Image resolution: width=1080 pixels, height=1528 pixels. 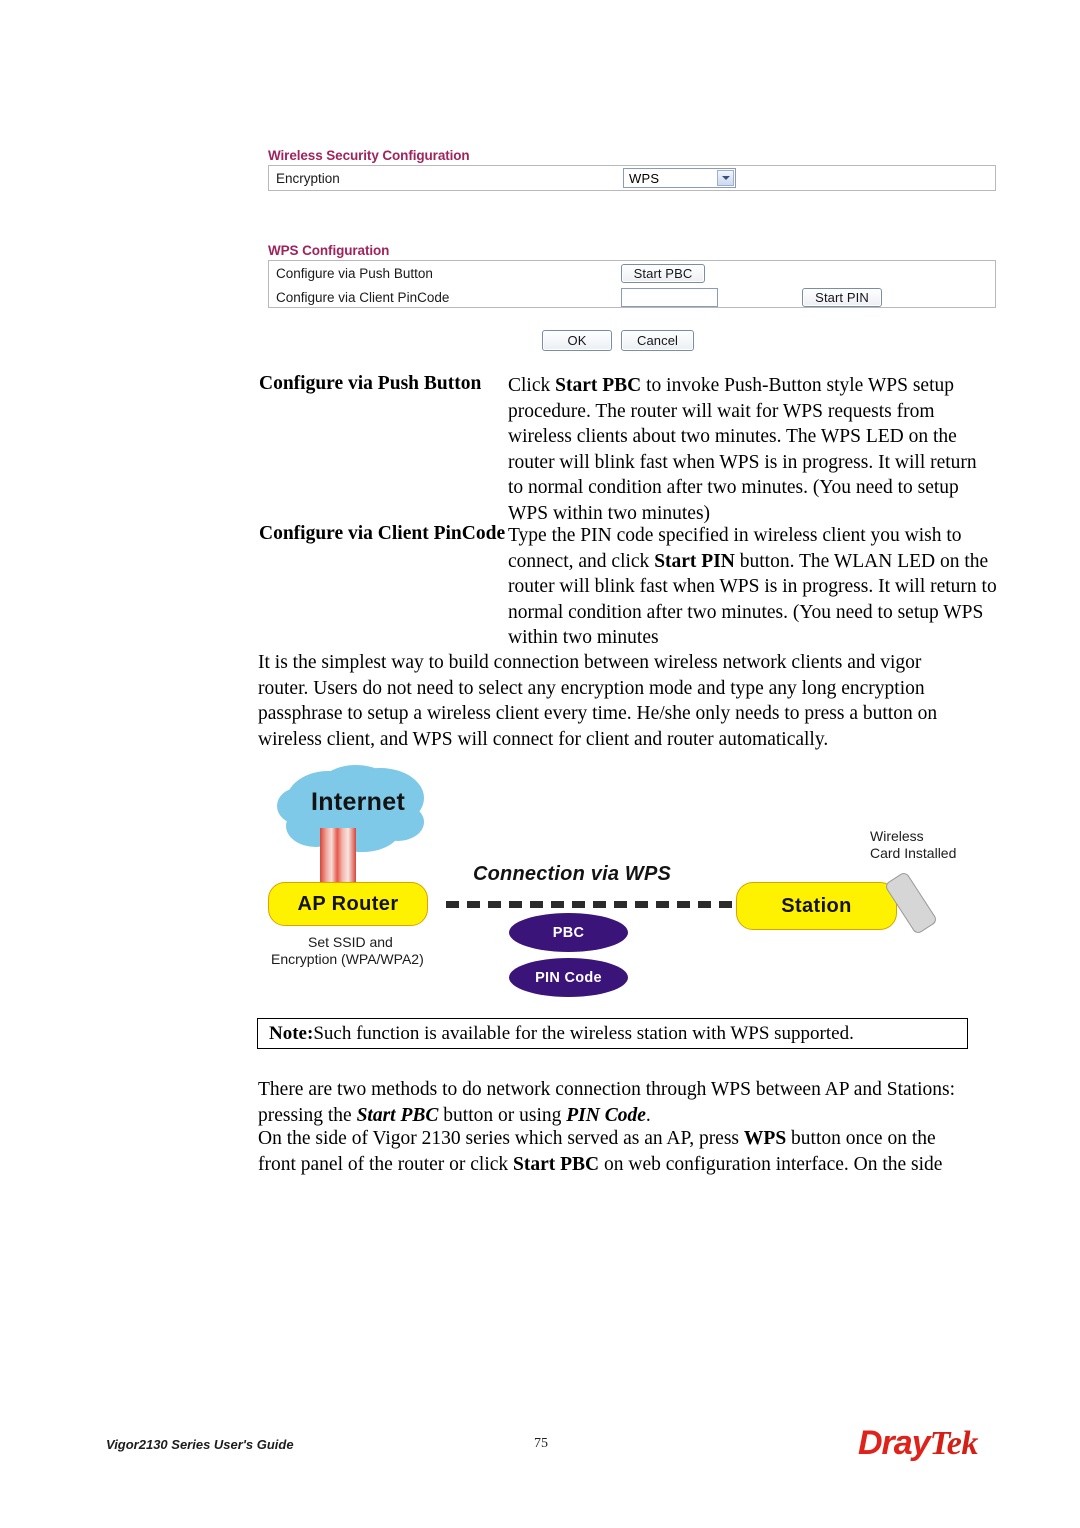 What do you see at coordinates (816, 906) in the screenshot?
I see `station-node: Station` at bounding box center [816, 906].